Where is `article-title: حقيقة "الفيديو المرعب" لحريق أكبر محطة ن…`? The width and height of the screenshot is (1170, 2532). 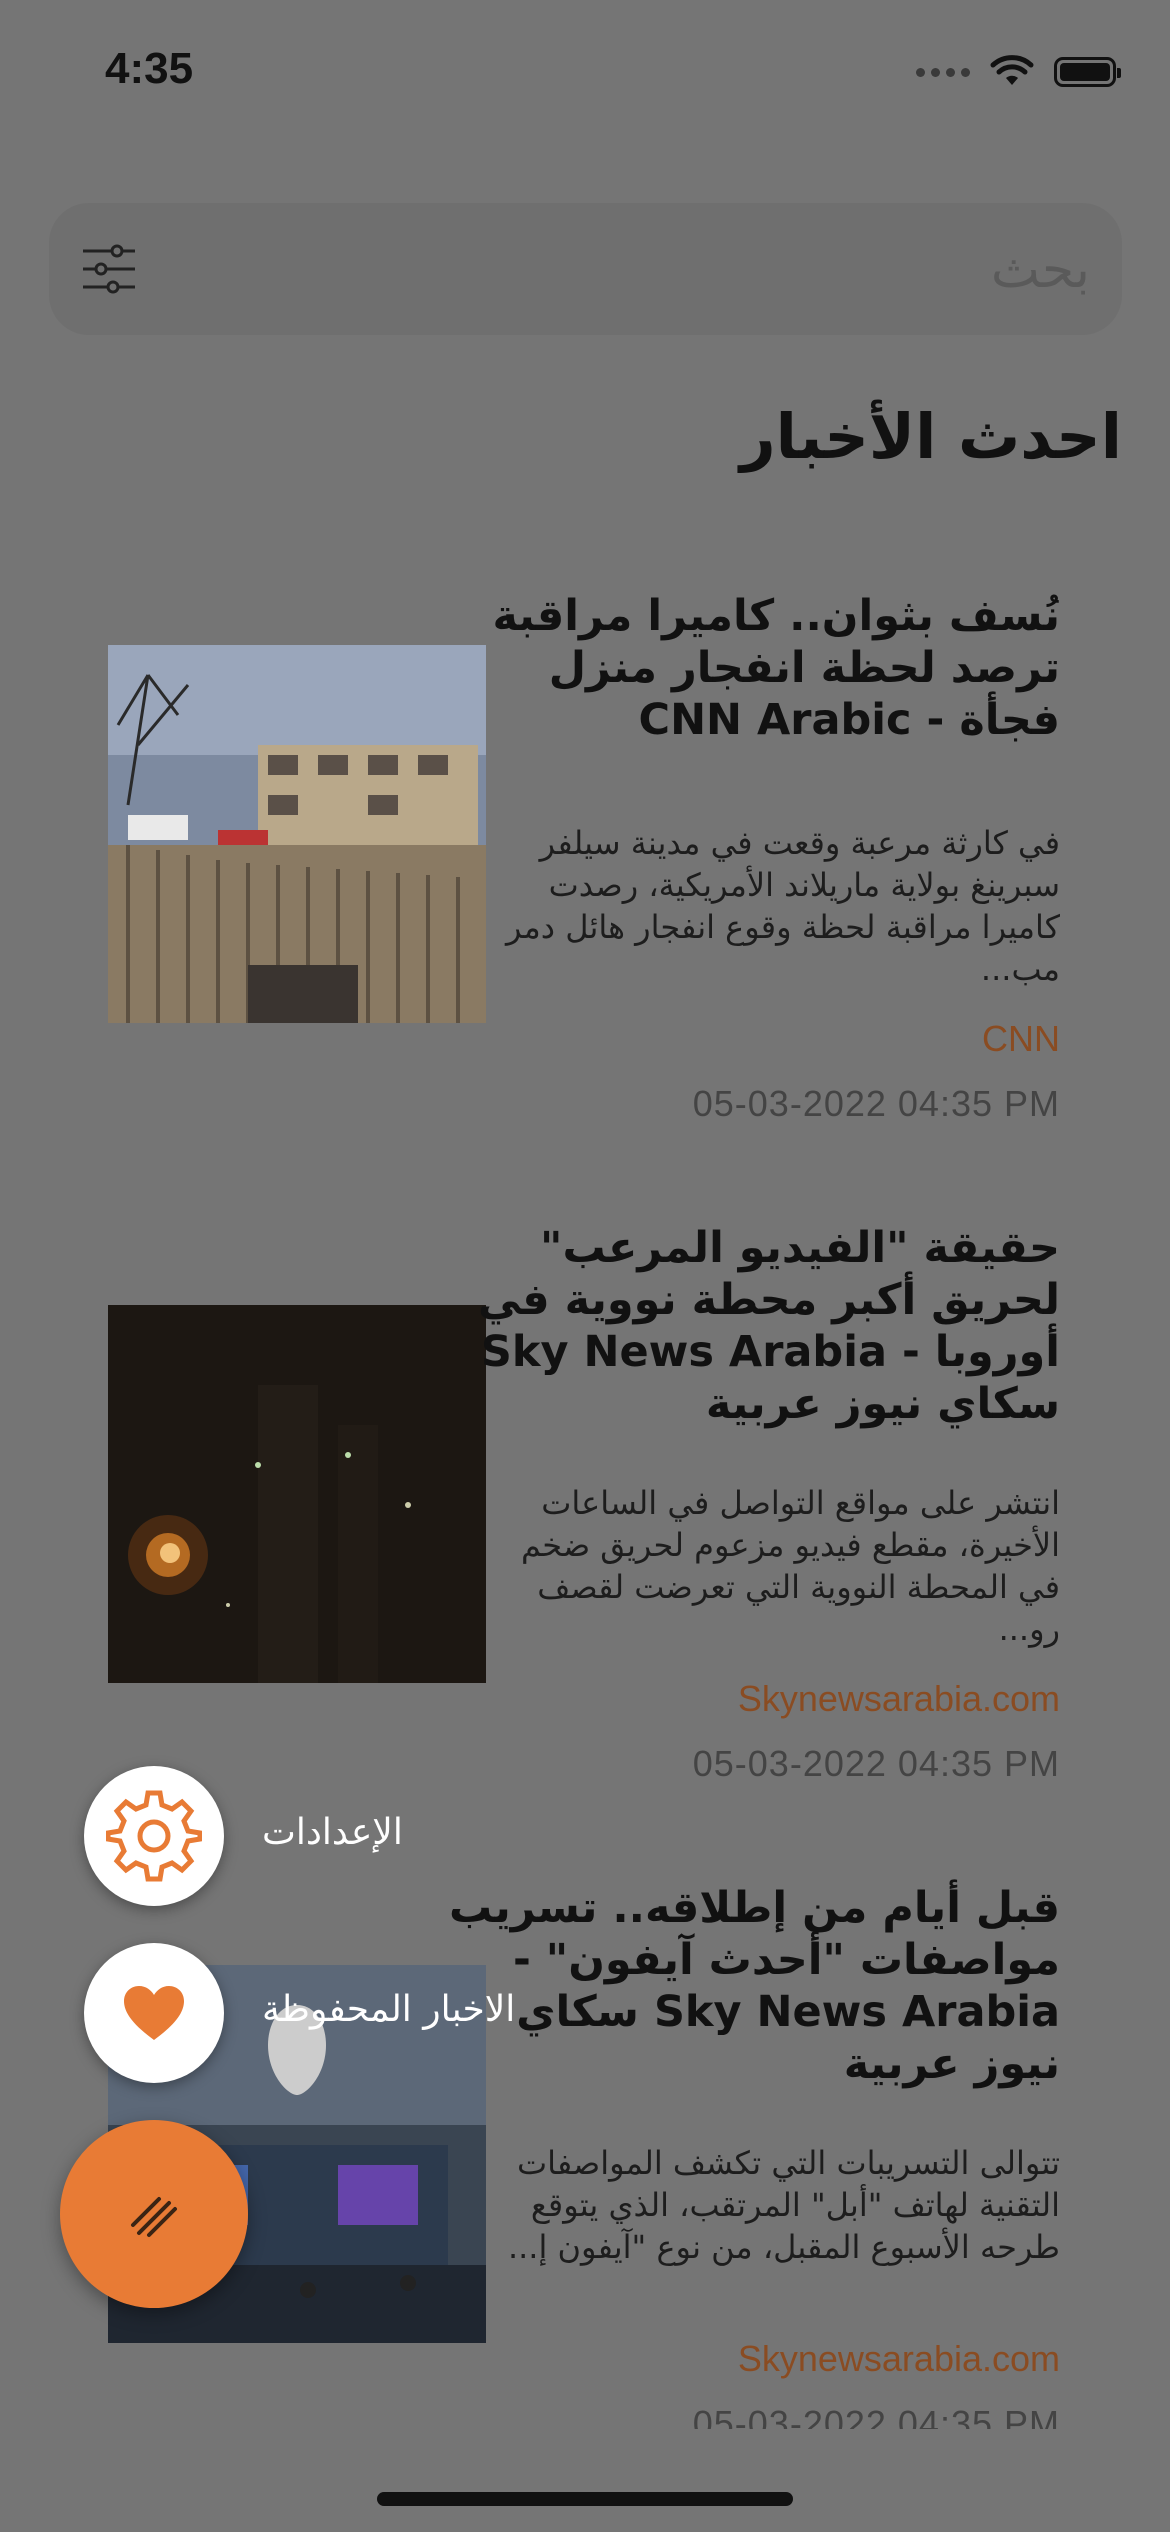
article-title: حقيقة "الفيديو المرعب" لحريق أكبر محطة ن… is located at coordinates (750, 1326).